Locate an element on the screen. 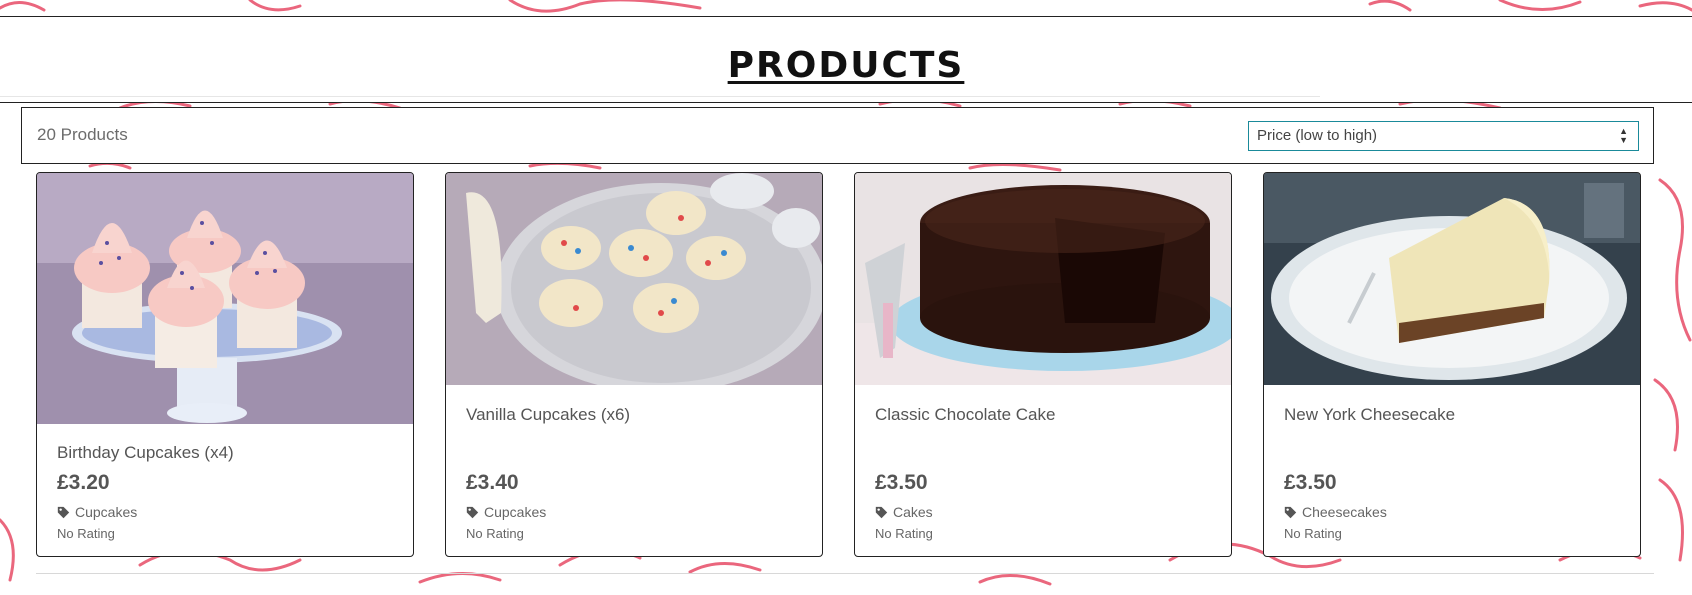  product-name: New York Cheesecake is located at coordinates (1369, 415).